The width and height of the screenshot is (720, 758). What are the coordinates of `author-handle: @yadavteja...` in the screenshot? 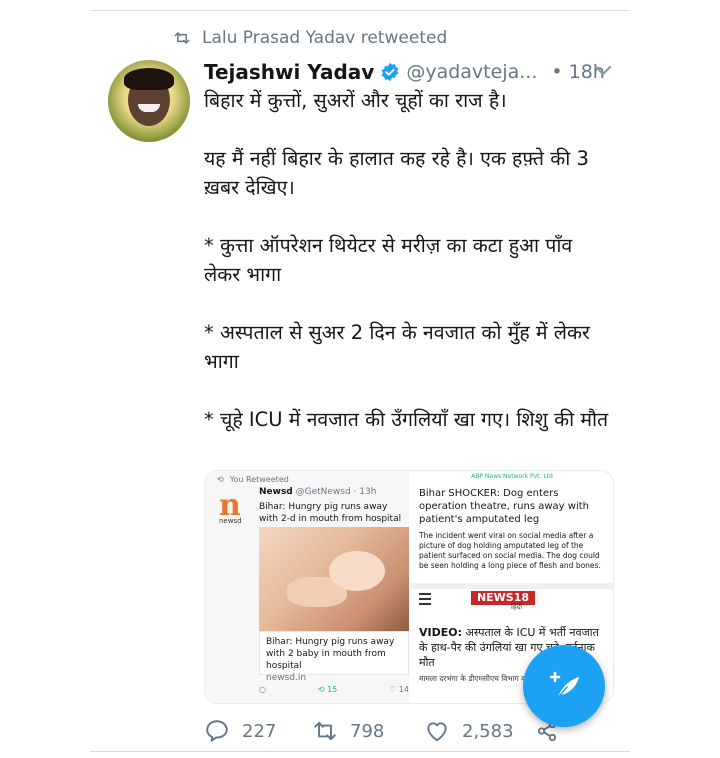 It's located at (471, 72).